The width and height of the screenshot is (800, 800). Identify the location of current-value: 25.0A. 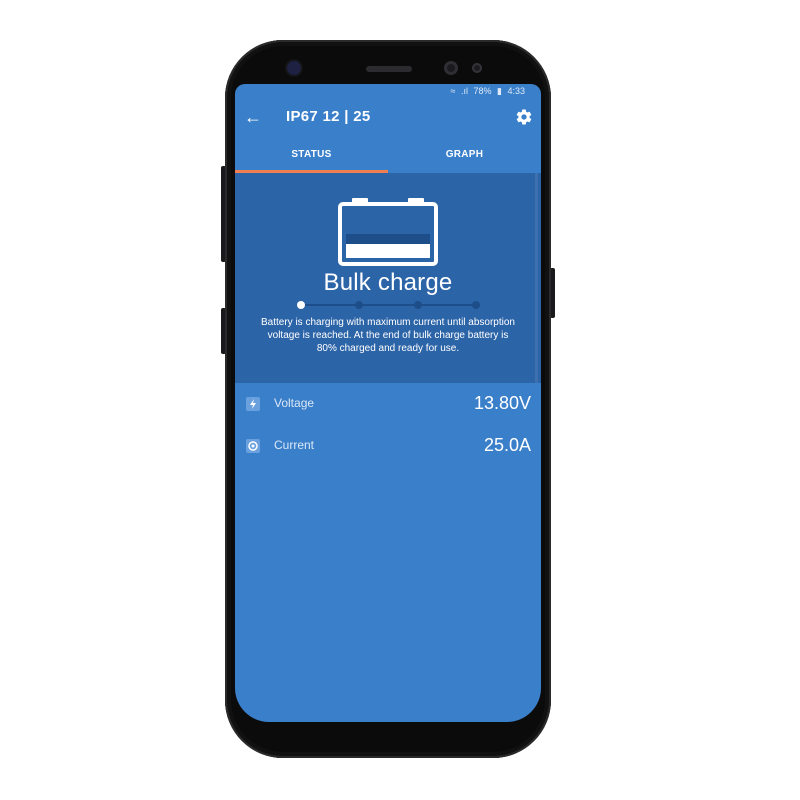
(507, 445).